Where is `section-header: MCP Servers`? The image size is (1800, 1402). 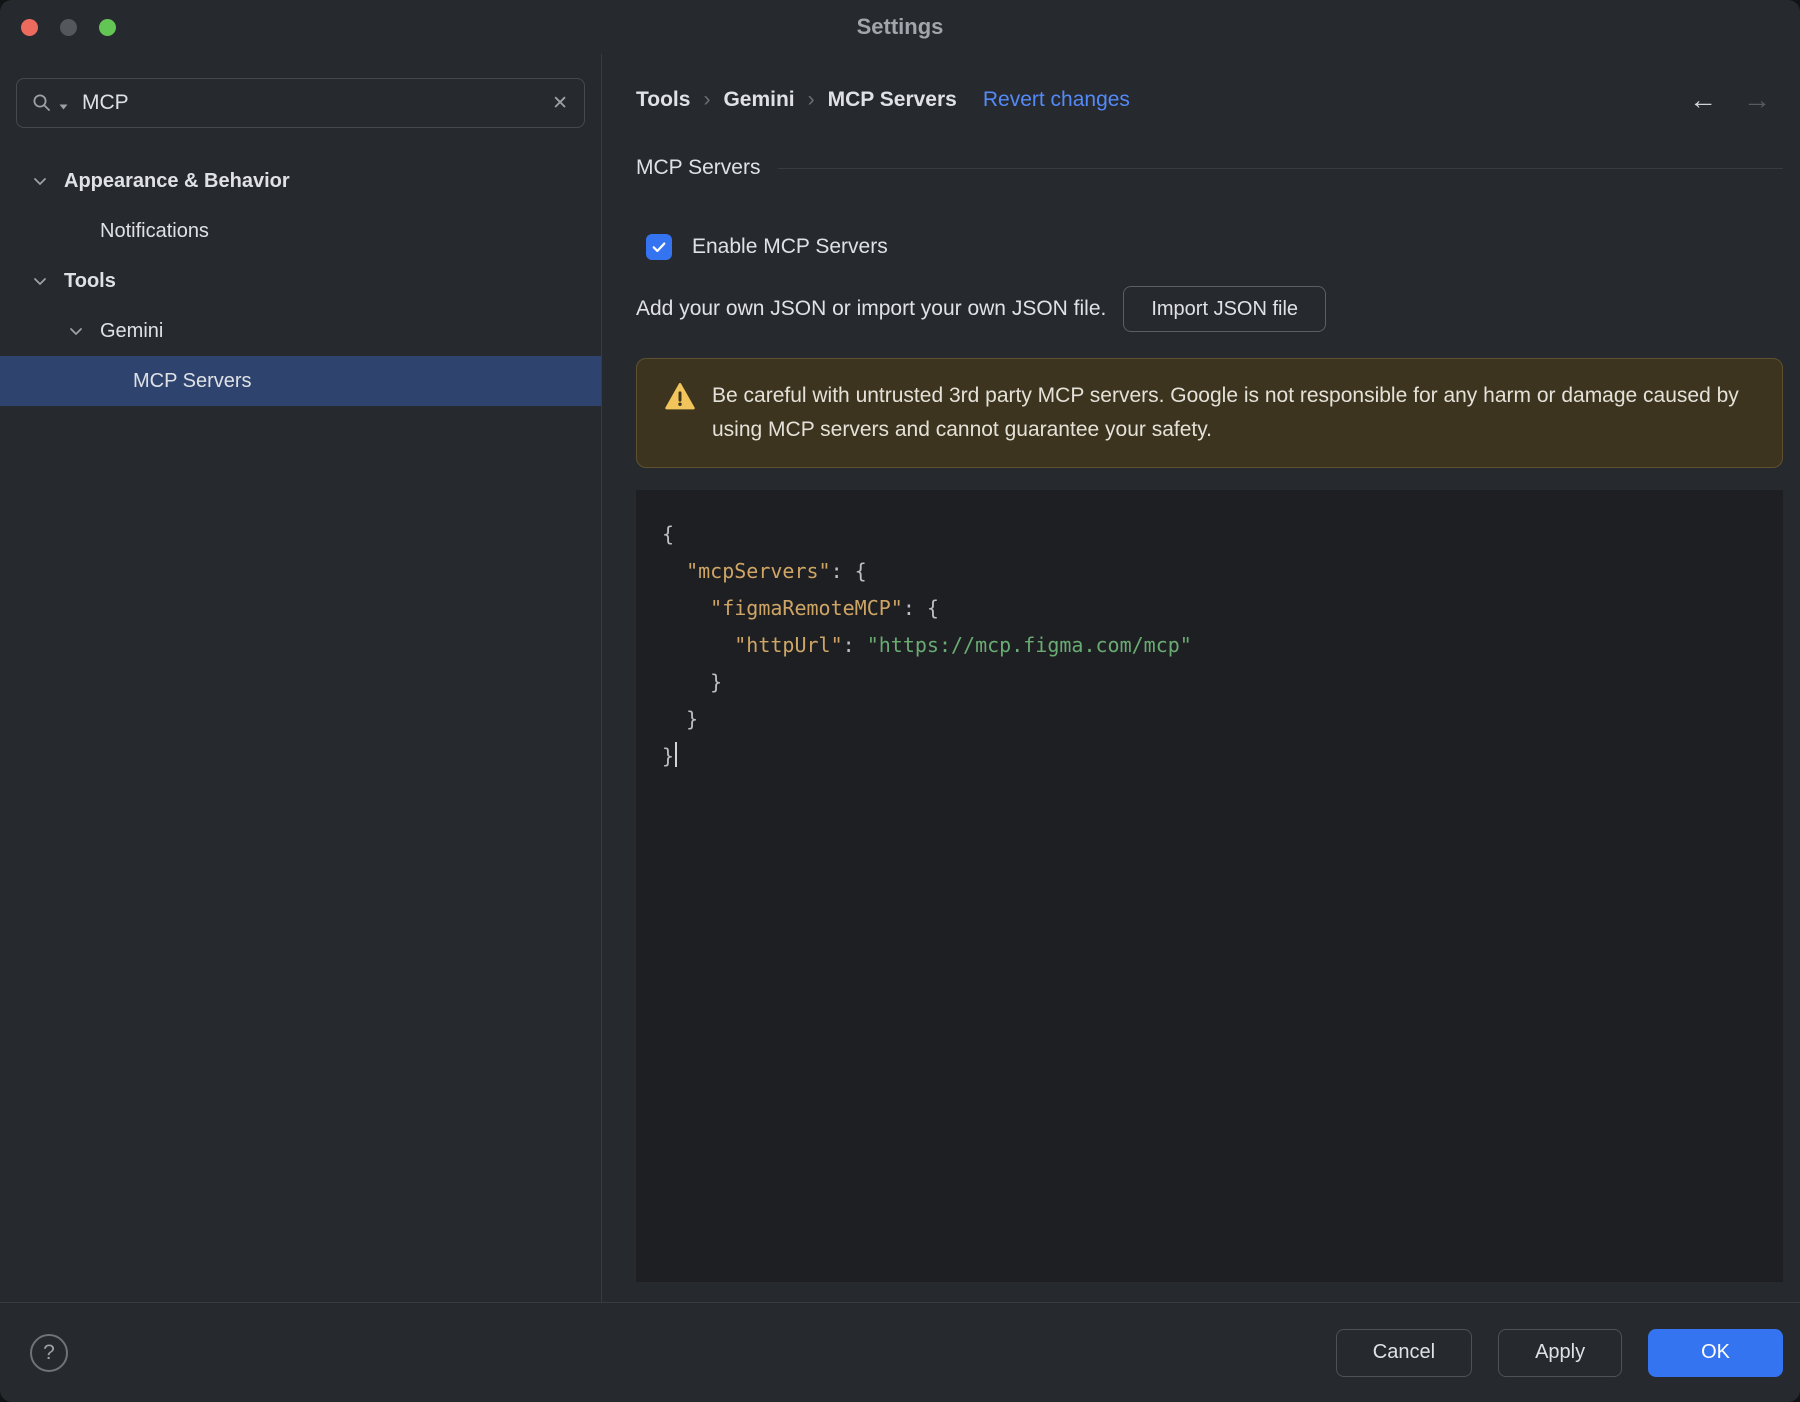 section-header: MCP Servers is located at coordinates (1209, 168).